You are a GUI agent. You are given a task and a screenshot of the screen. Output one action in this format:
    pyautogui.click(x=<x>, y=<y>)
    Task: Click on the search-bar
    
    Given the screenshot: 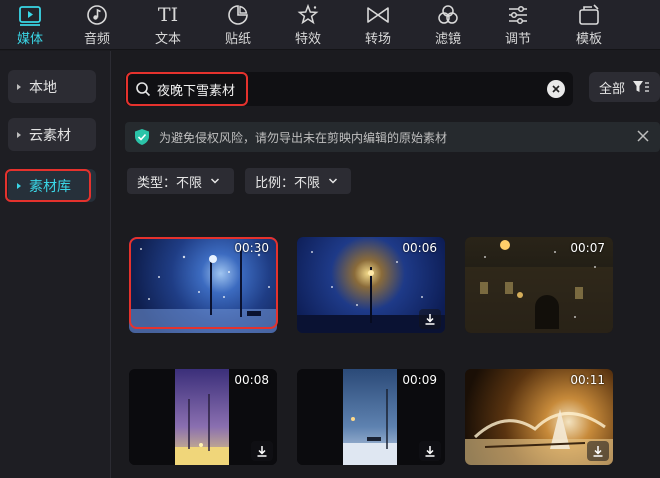 What is the action you would take?
    pyautogui.click(x=349, y=89)
    